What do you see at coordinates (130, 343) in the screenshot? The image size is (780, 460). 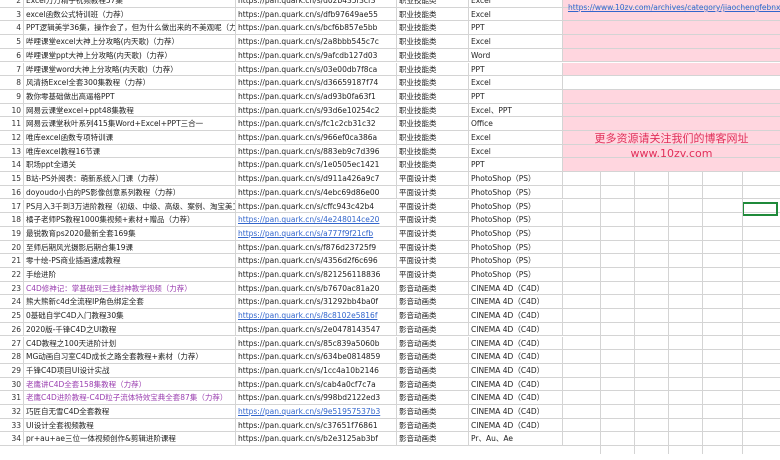 I see `title-cell: C4D教程之100天进阶计划` at bounding box center [130, 343].